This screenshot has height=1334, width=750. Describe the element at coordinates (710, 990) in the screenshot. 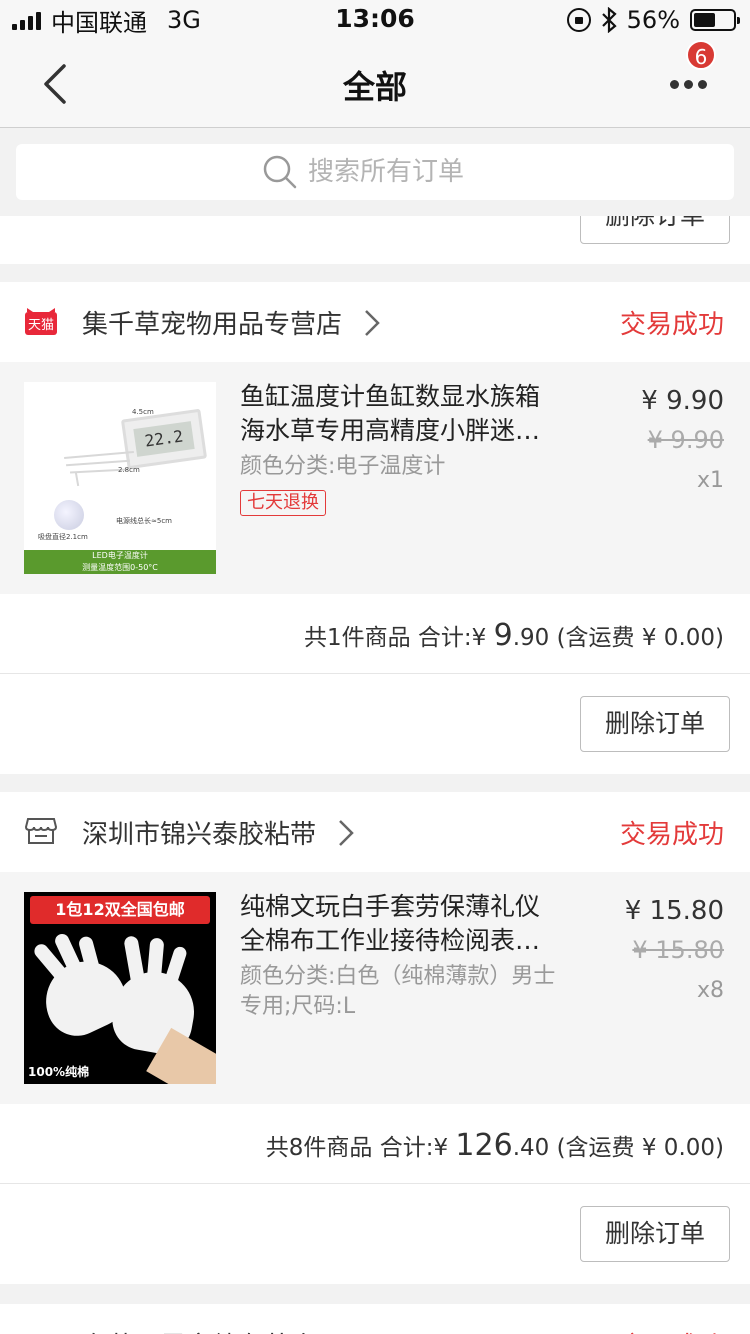

I see `item-quantity: x8` at that location.